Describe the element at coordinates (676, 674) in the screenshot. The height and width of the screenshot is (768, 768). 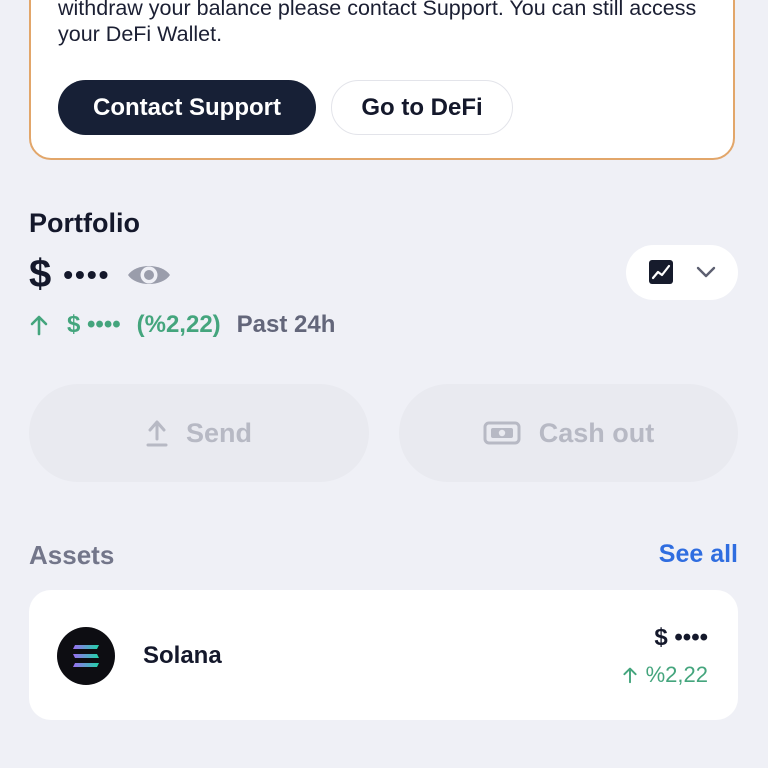
I see `asset-change-percent: %2,22` at that location.